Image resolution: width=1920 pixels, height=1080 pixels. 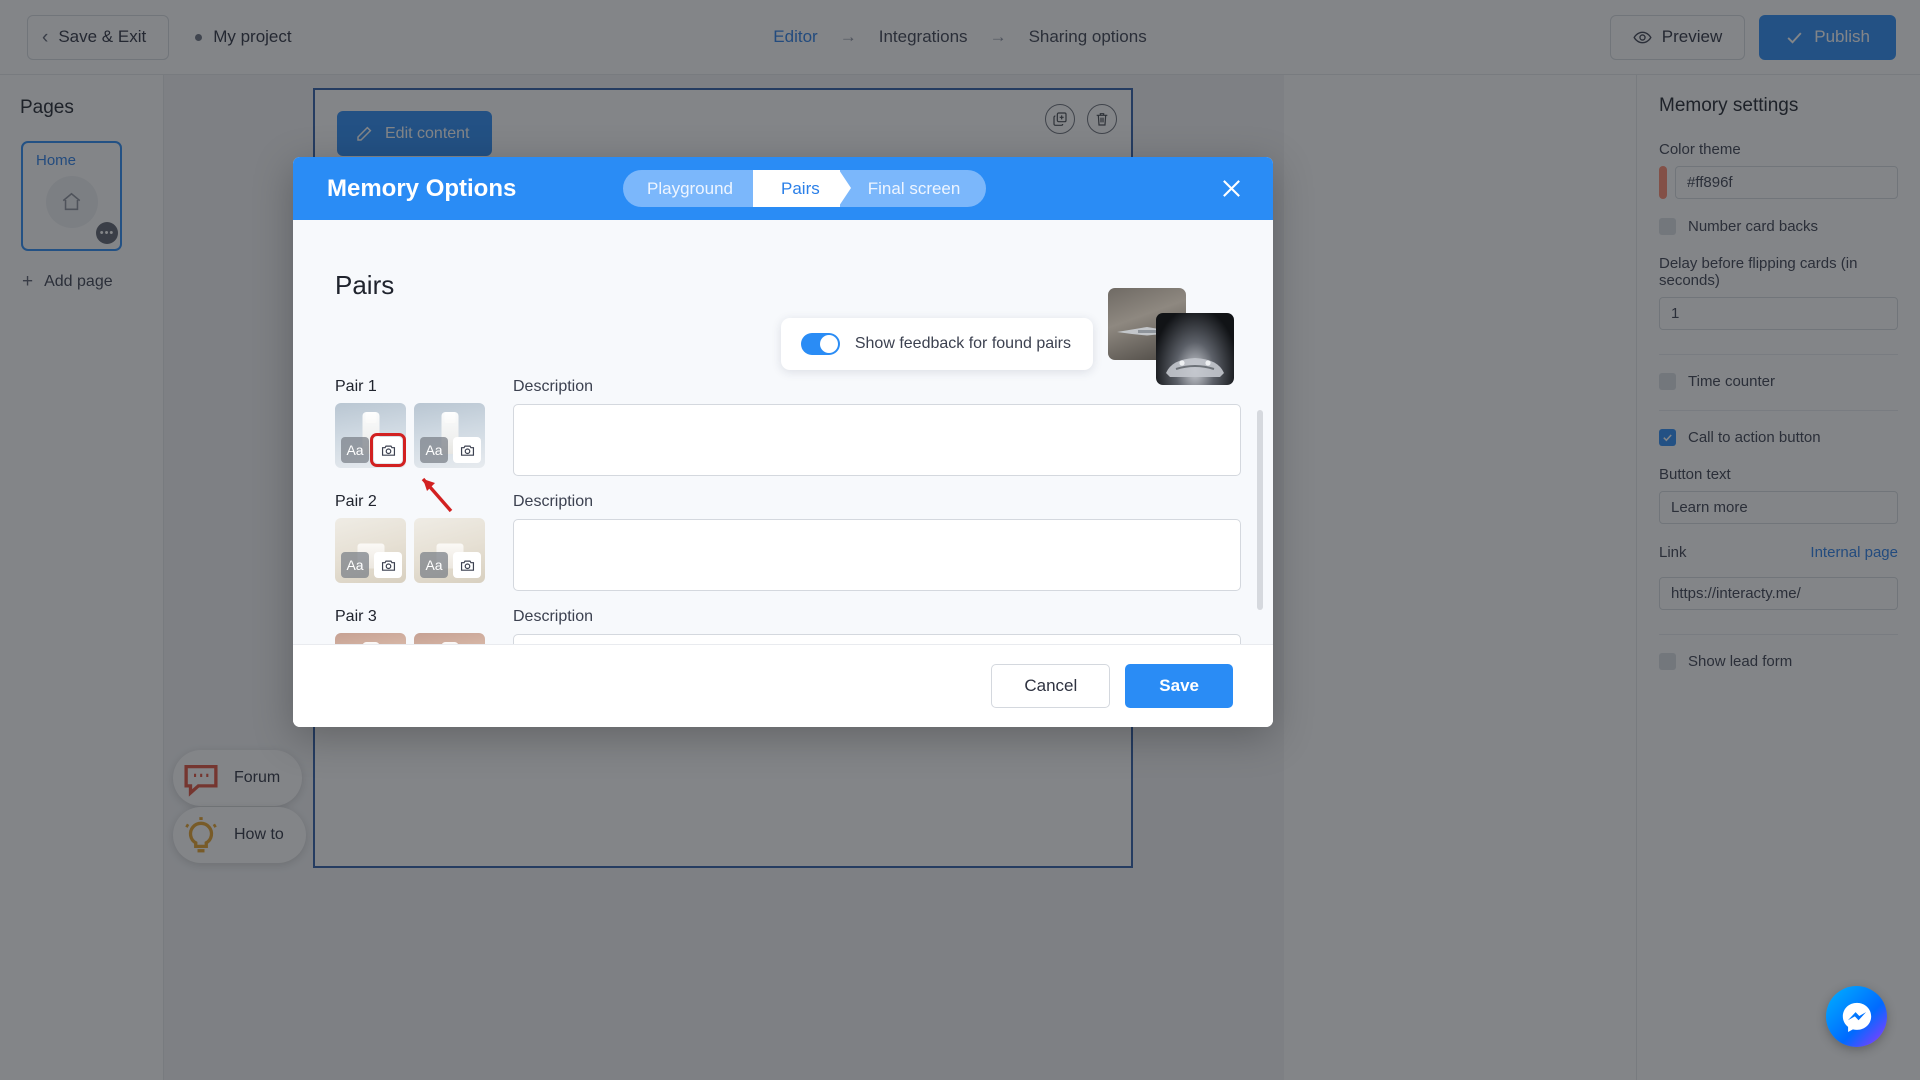 What do you see at coordinates (410, 435) in the screenshot?
I see `pair-cards-1: Aa Aa` at bounding box center [410, 435].